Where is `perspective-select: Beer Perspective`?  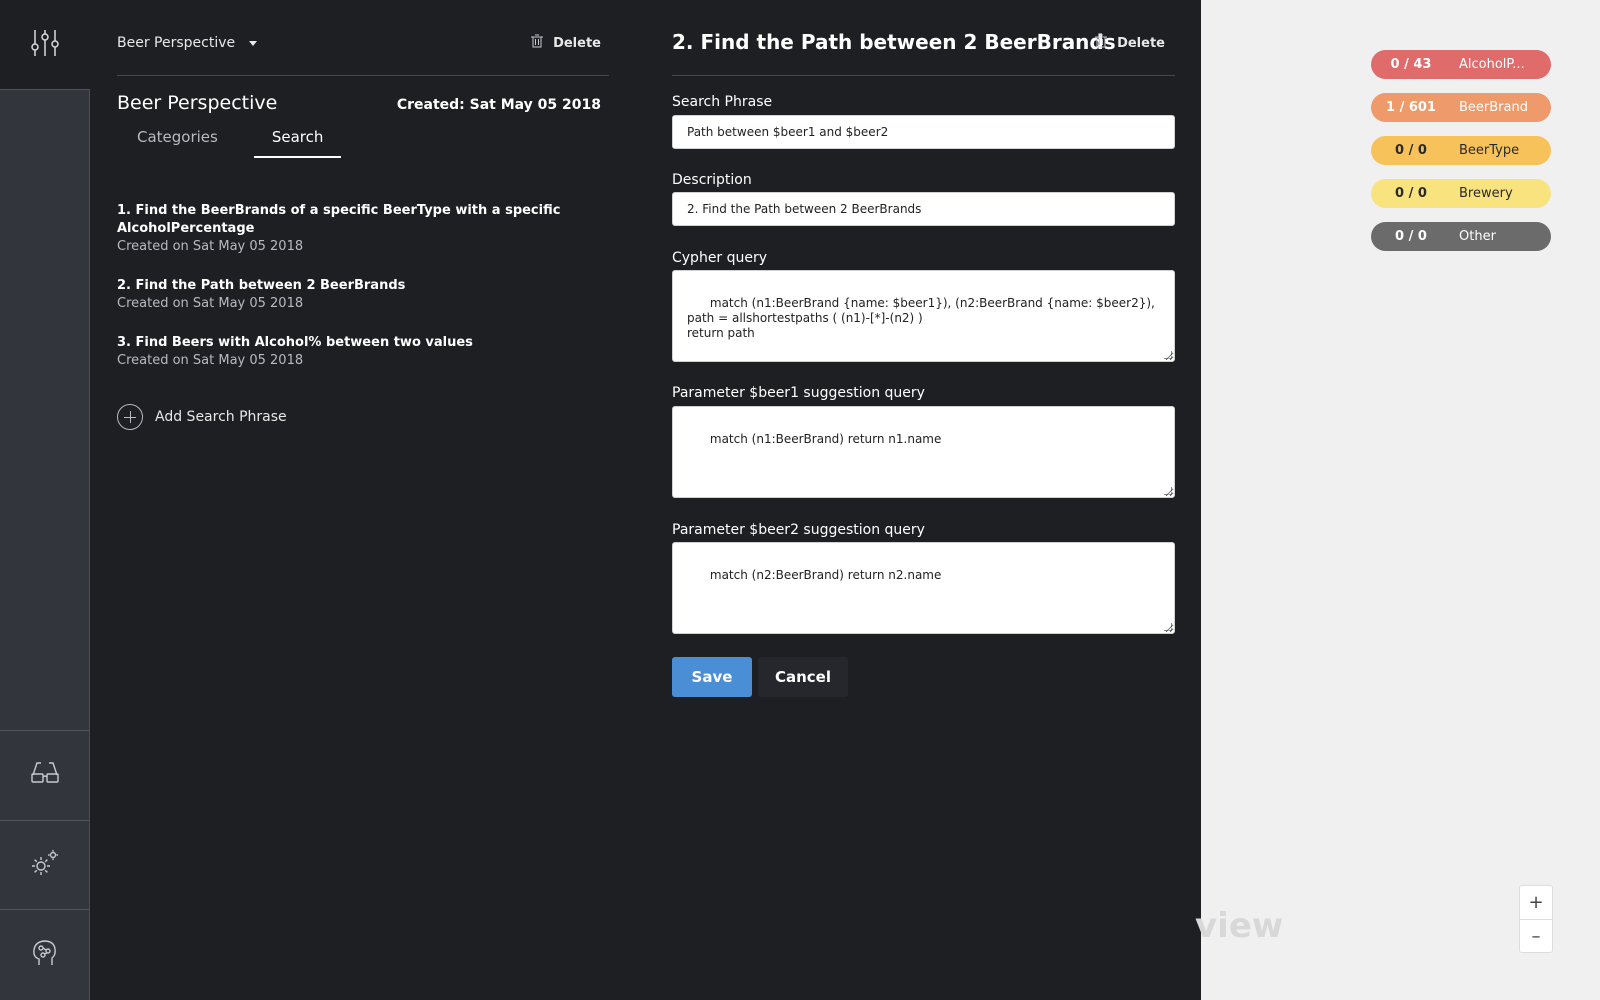
perspective-select: Beer Perspective is located at coordinates (187, 43).